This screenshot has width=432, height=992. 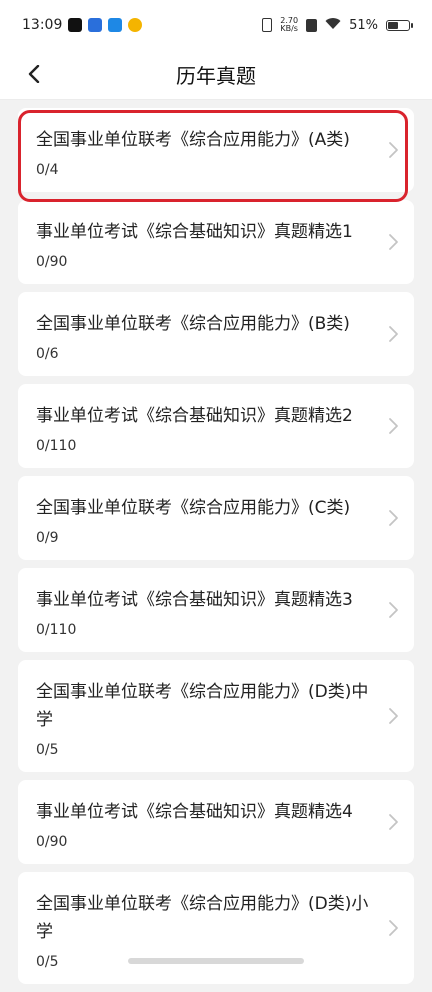 I want to click on battery-fill, so click(x=393, y=25).